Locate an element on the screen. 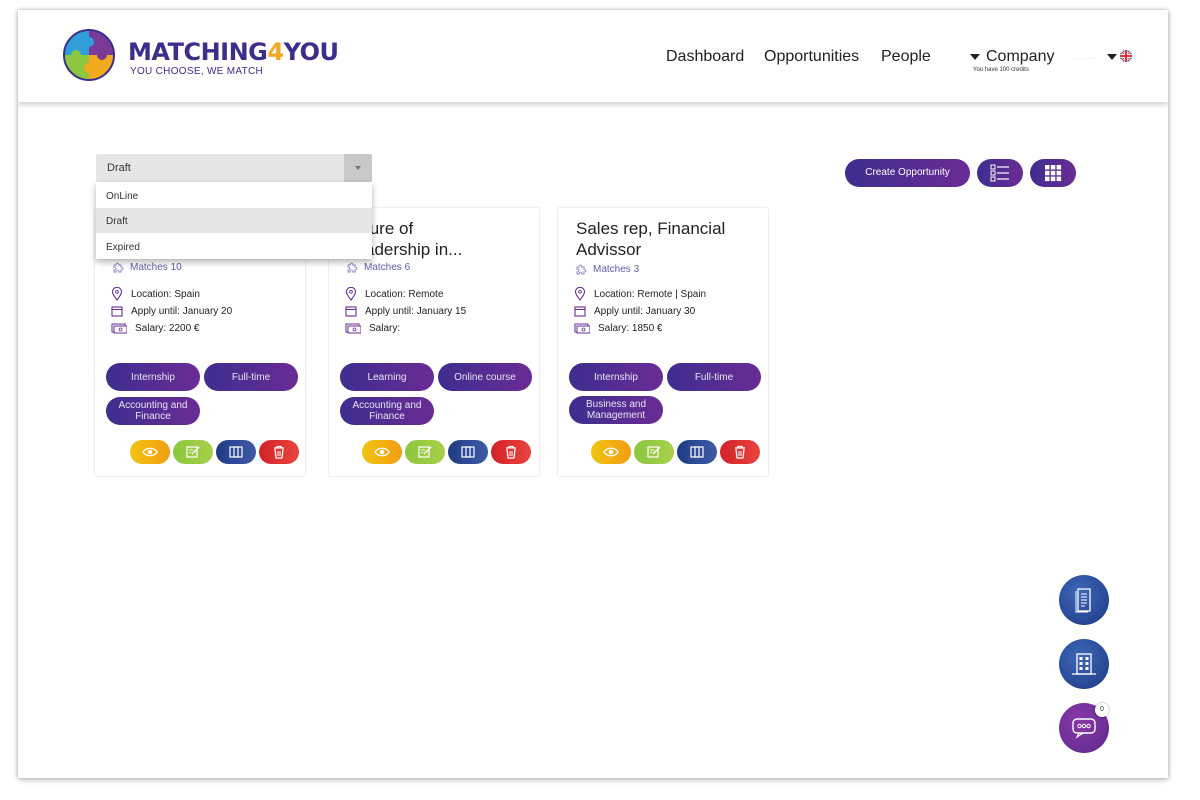  create-opportunity-button: Create Opportunity is located at coordinates (907, 173).